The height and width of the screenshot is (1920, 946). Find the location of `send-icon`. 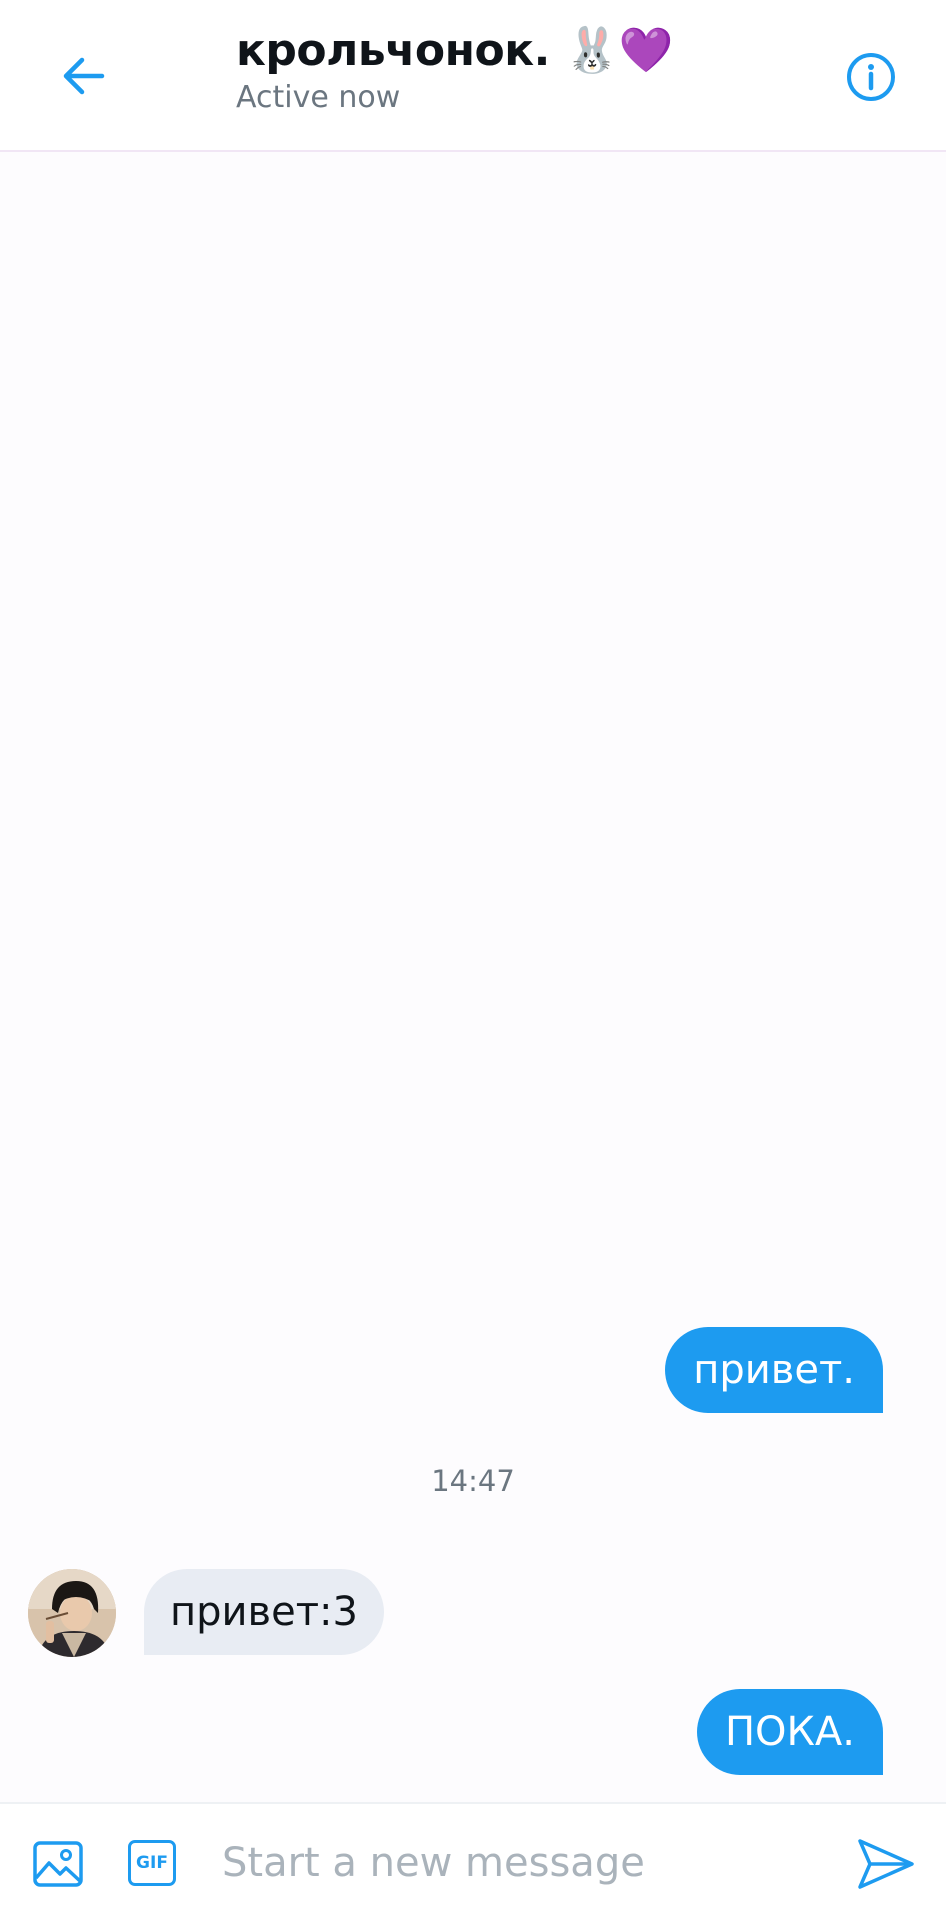

send-icon is located at coordinates (886, 1864).